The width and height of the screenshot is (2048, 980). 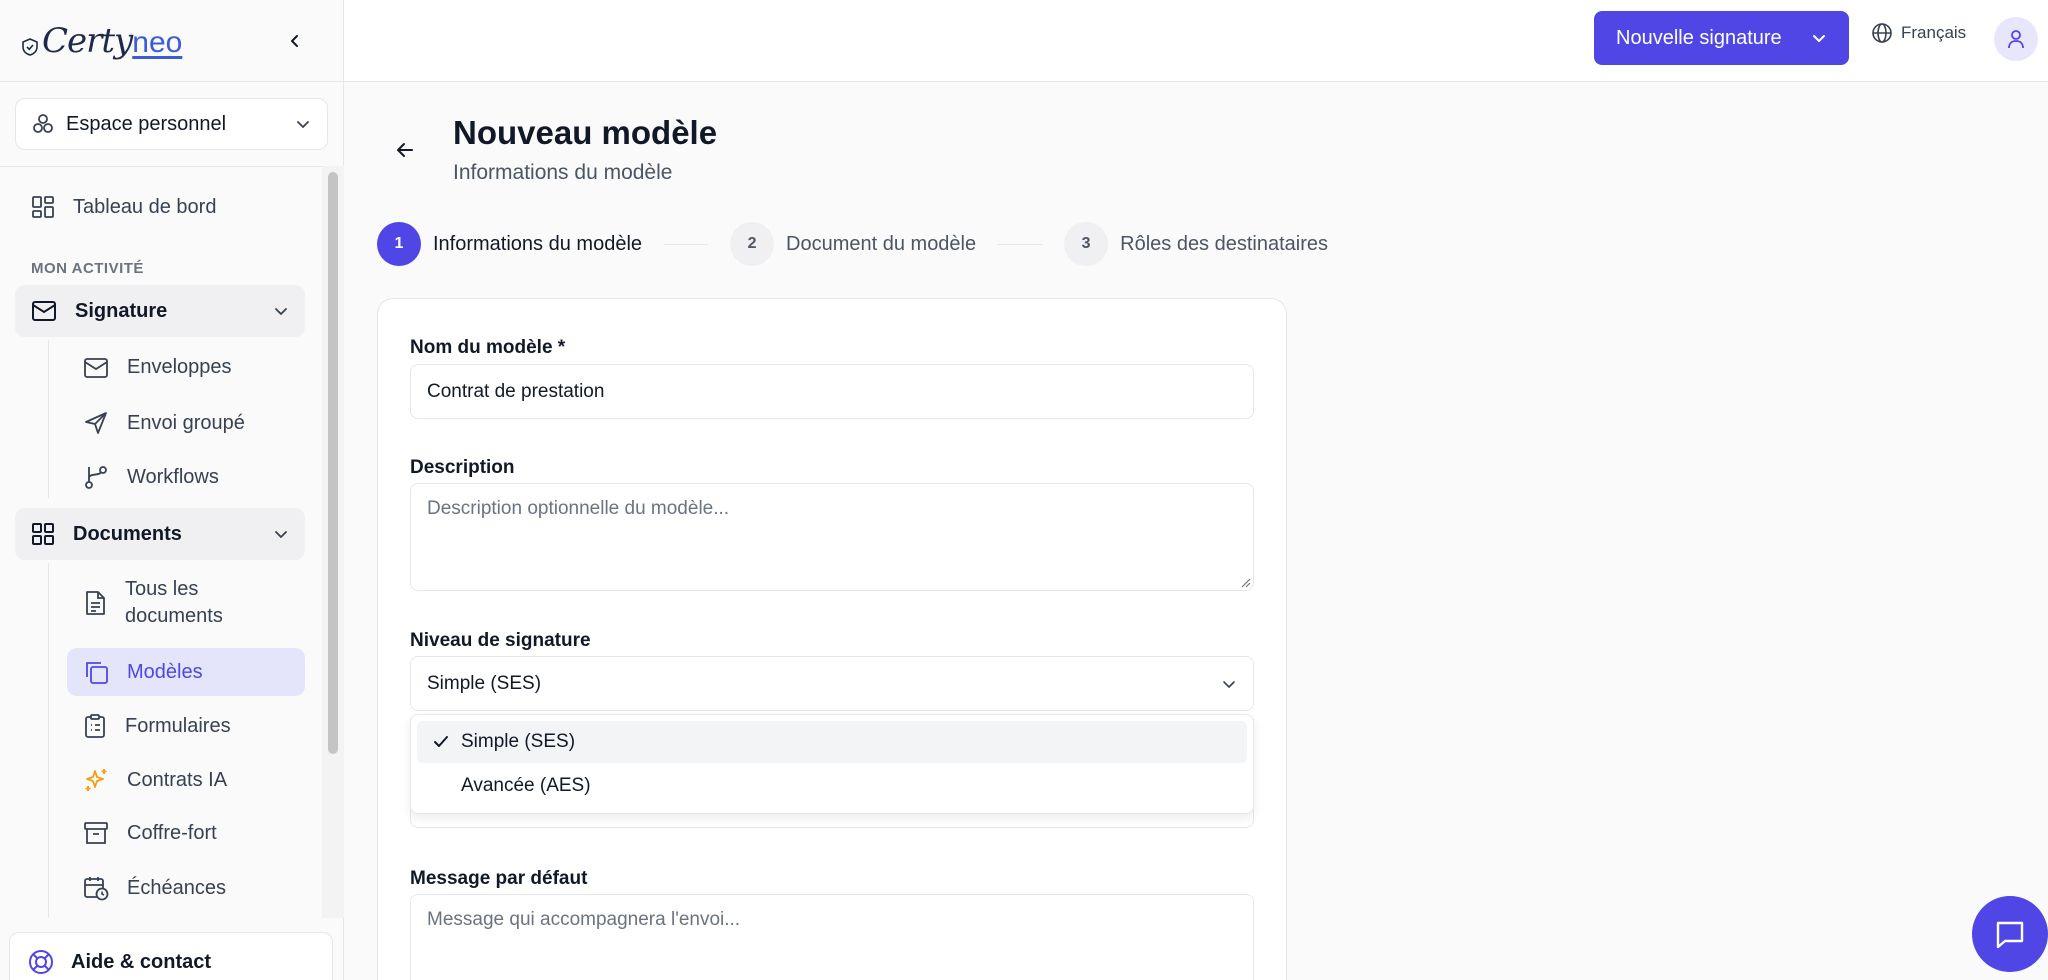 I want to click on step-label: Informations du modèle, so click(x=538, y=243).